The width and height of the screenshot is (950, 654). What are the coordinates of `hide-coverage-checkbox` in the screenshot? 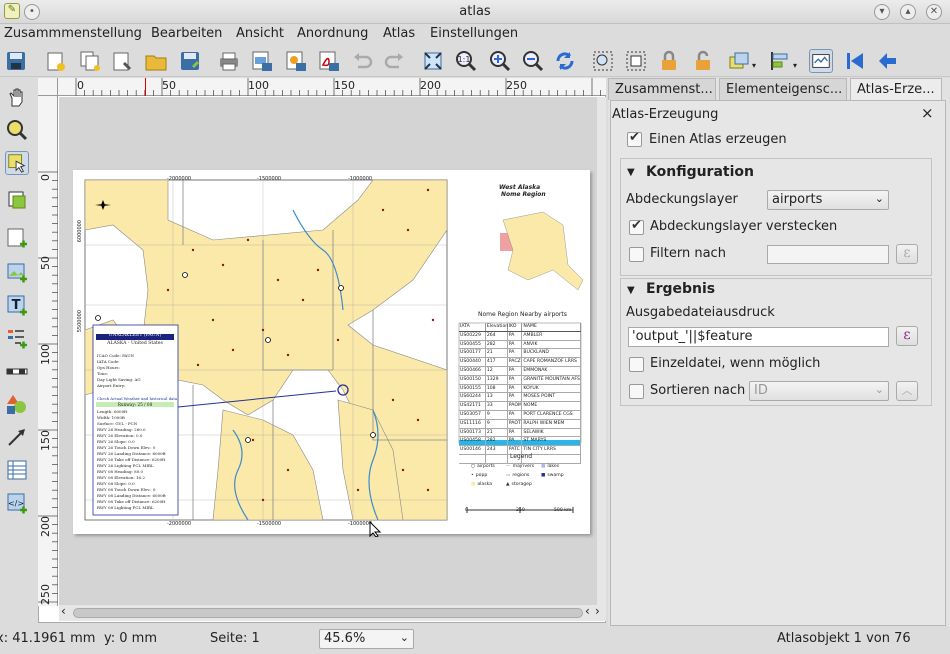 It's located at (636, 226).